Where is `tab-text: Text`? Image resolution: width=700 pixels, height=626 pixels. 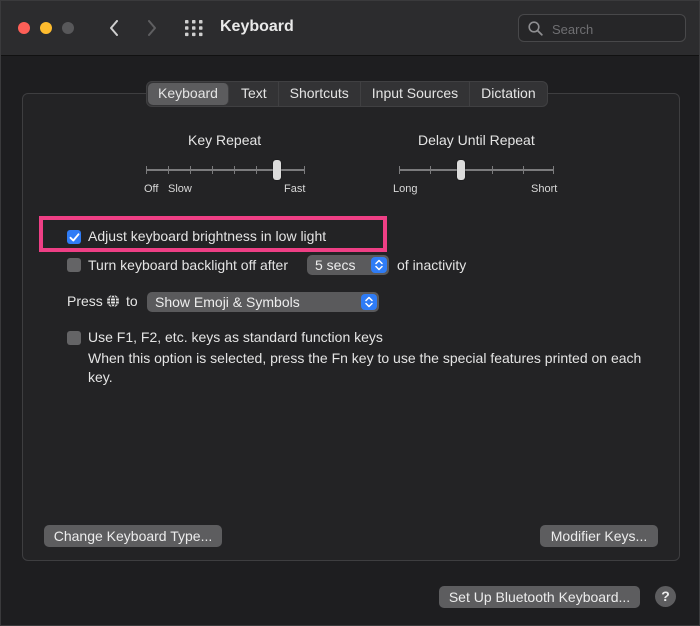
tab-text: Text is located at coordinates (254, 94).